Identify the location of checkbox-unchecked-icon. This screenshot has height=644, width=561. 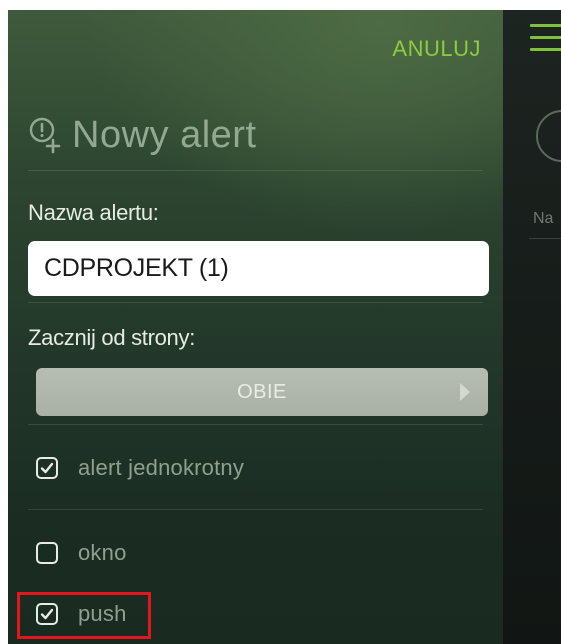
(47, 553).